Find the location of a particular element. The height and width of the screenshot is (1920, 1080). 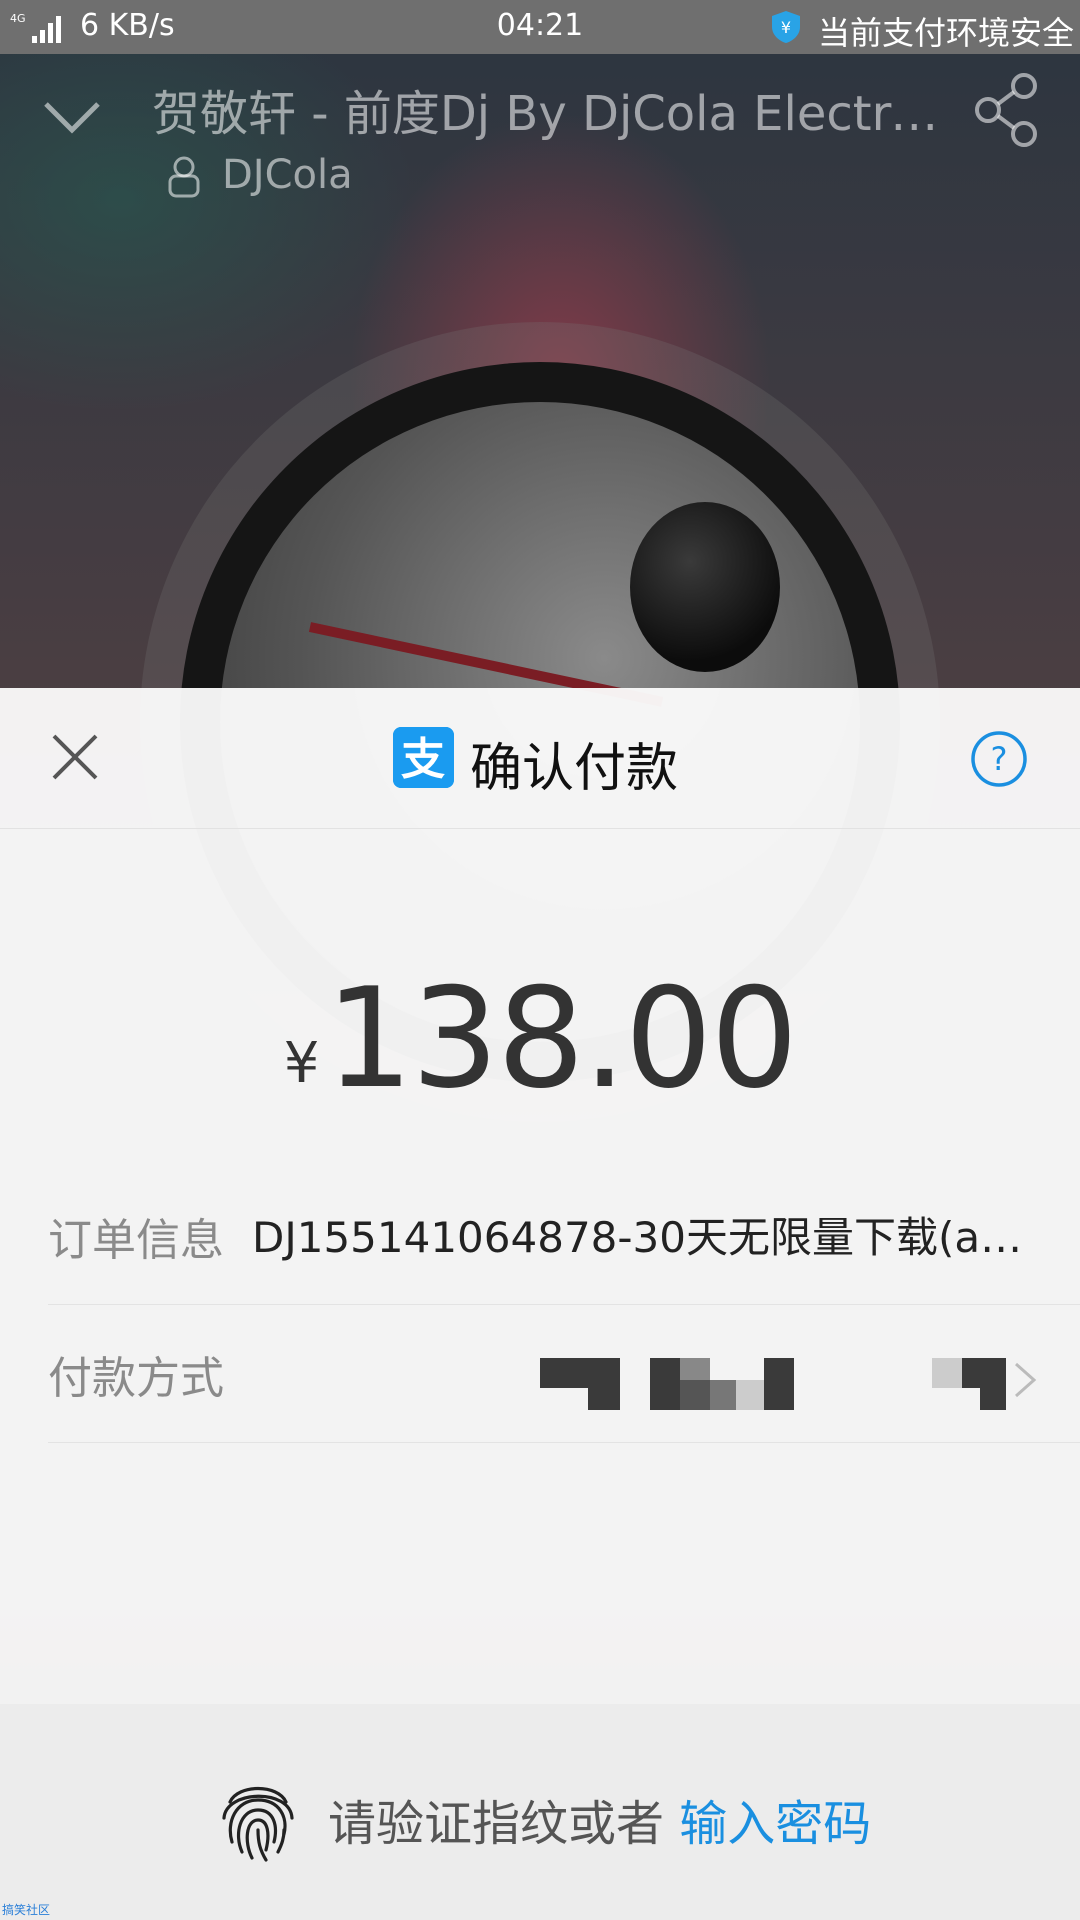

payment-title: 确认付款 is located at coordinates (574, 769).